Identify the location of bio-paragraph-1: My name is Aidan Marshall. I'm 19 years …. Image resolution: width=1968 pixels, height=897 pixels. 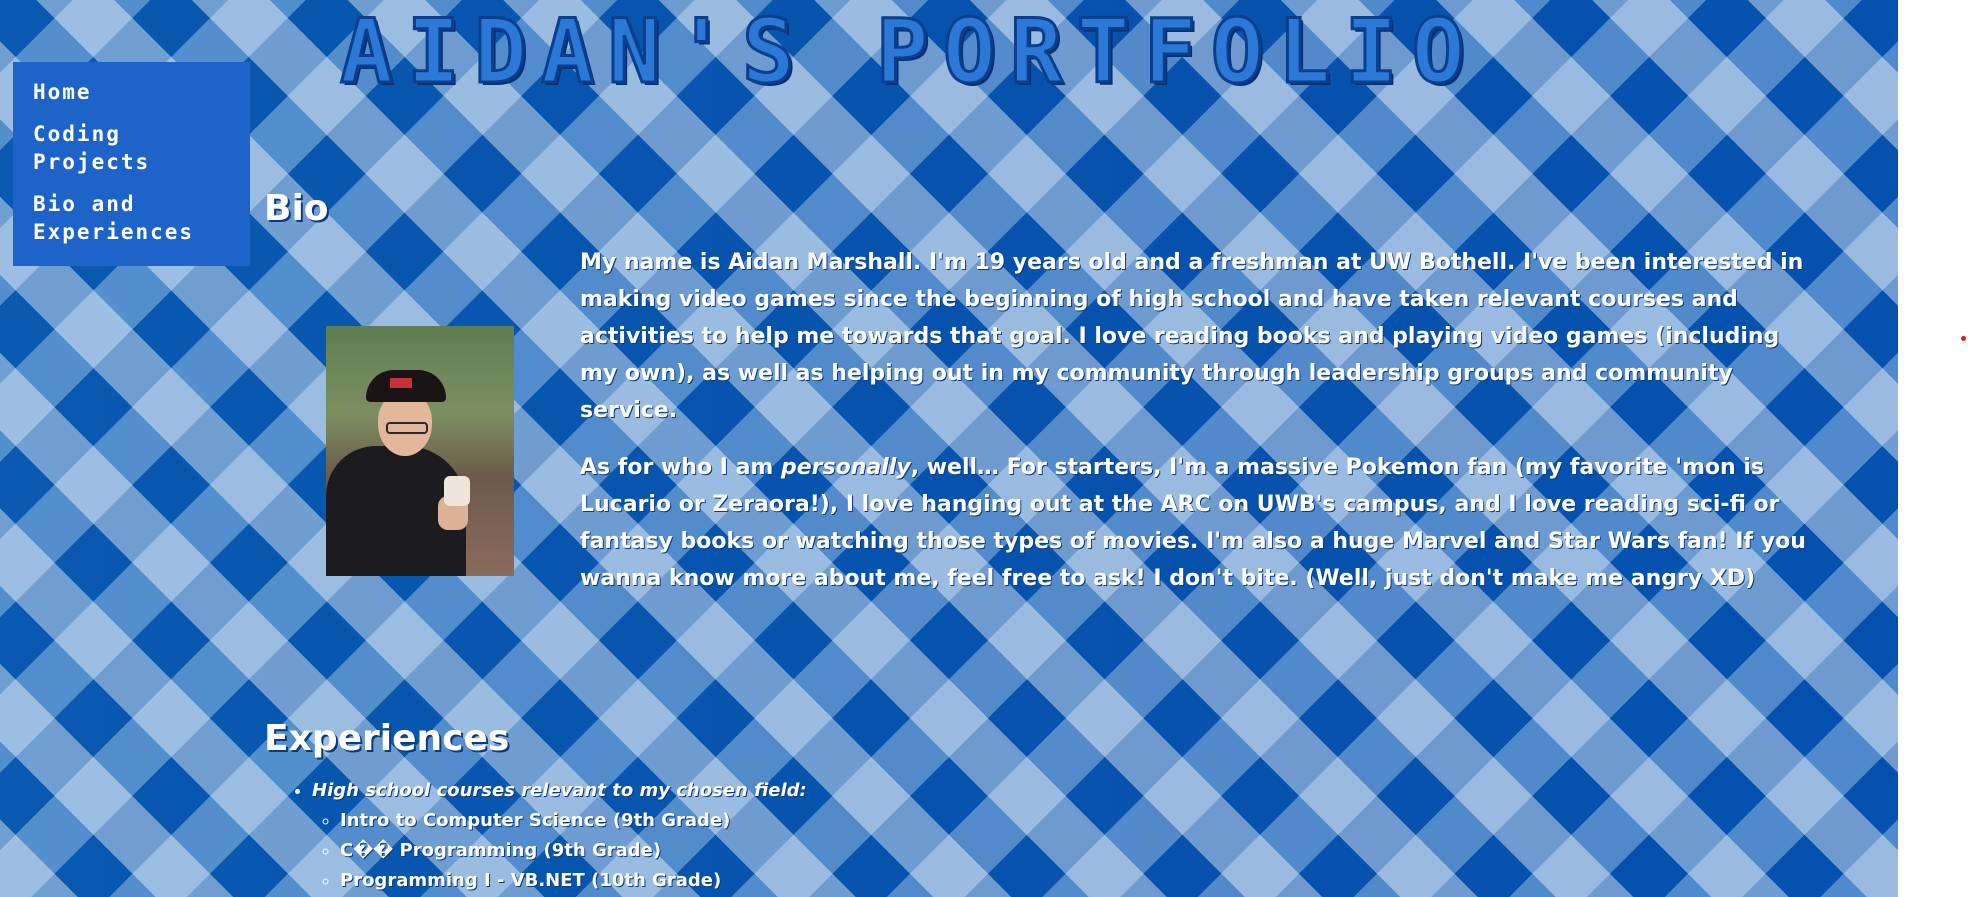
(1192, 336).